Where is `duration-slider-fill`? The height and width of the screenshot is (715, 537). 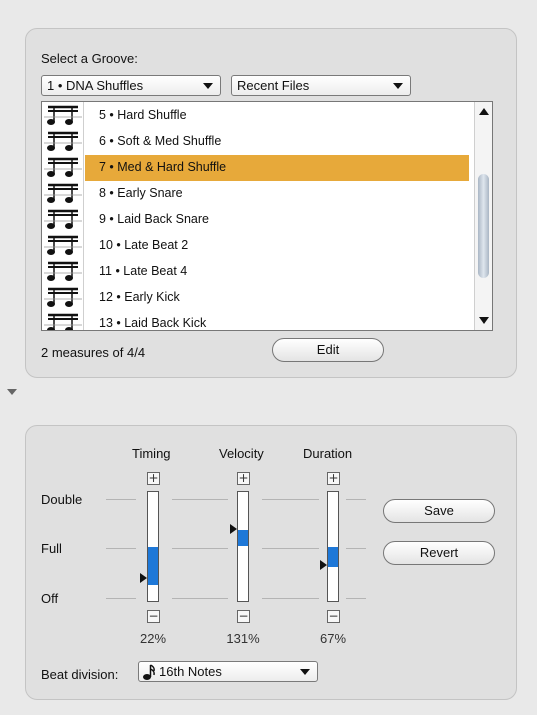 duration-slider-fill is located at coordinates (333, 557).